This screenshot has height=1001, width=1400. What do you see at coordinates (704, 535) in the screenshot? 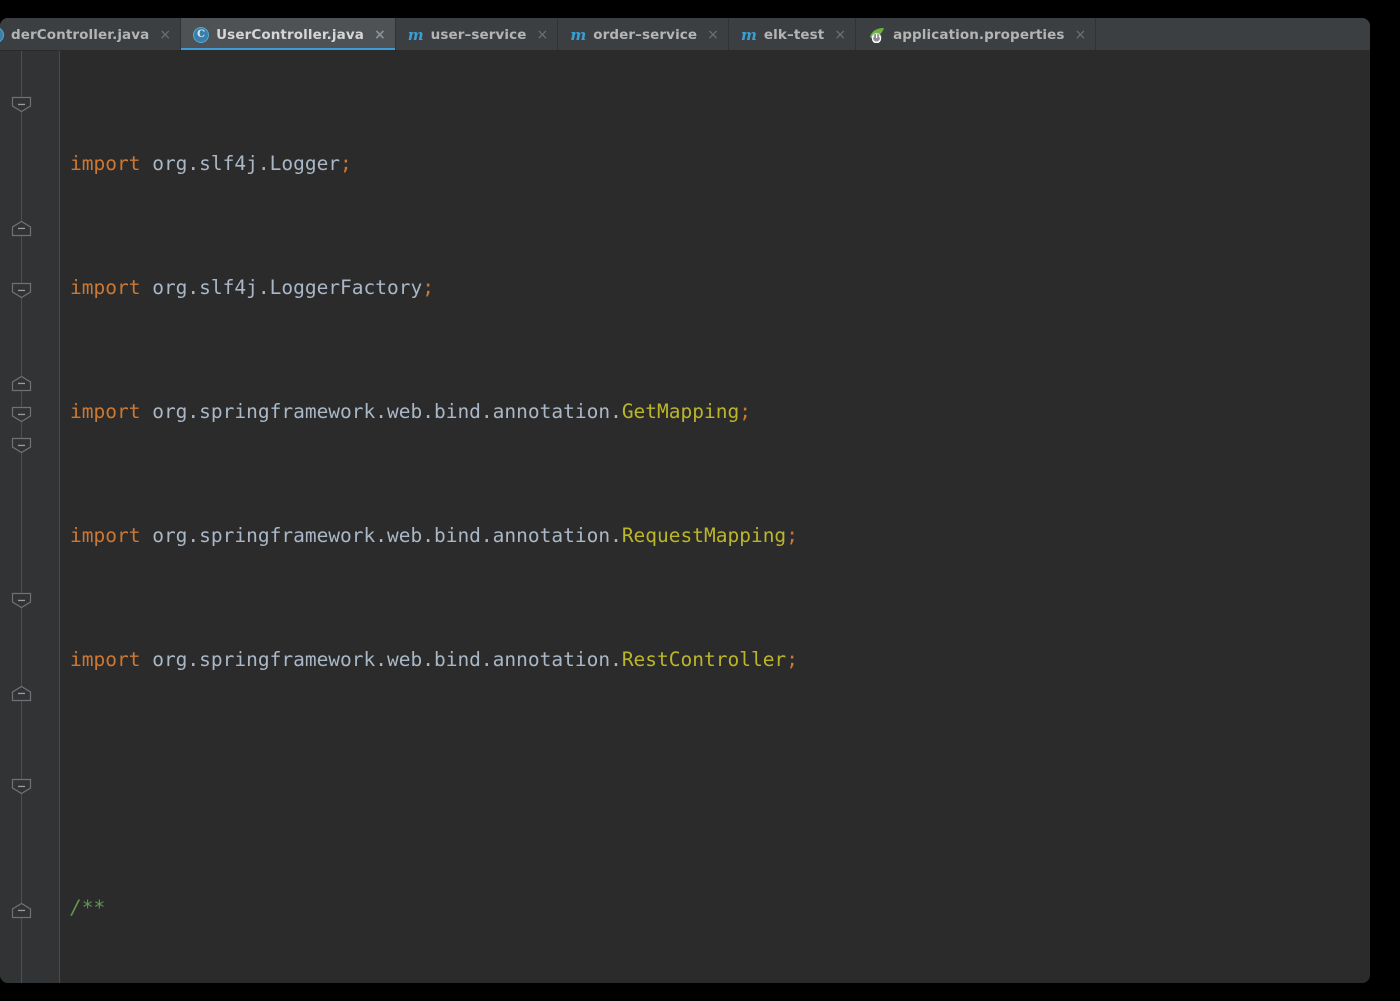
I see `token-class: RequestMapping` at bounding box center [704, 535].